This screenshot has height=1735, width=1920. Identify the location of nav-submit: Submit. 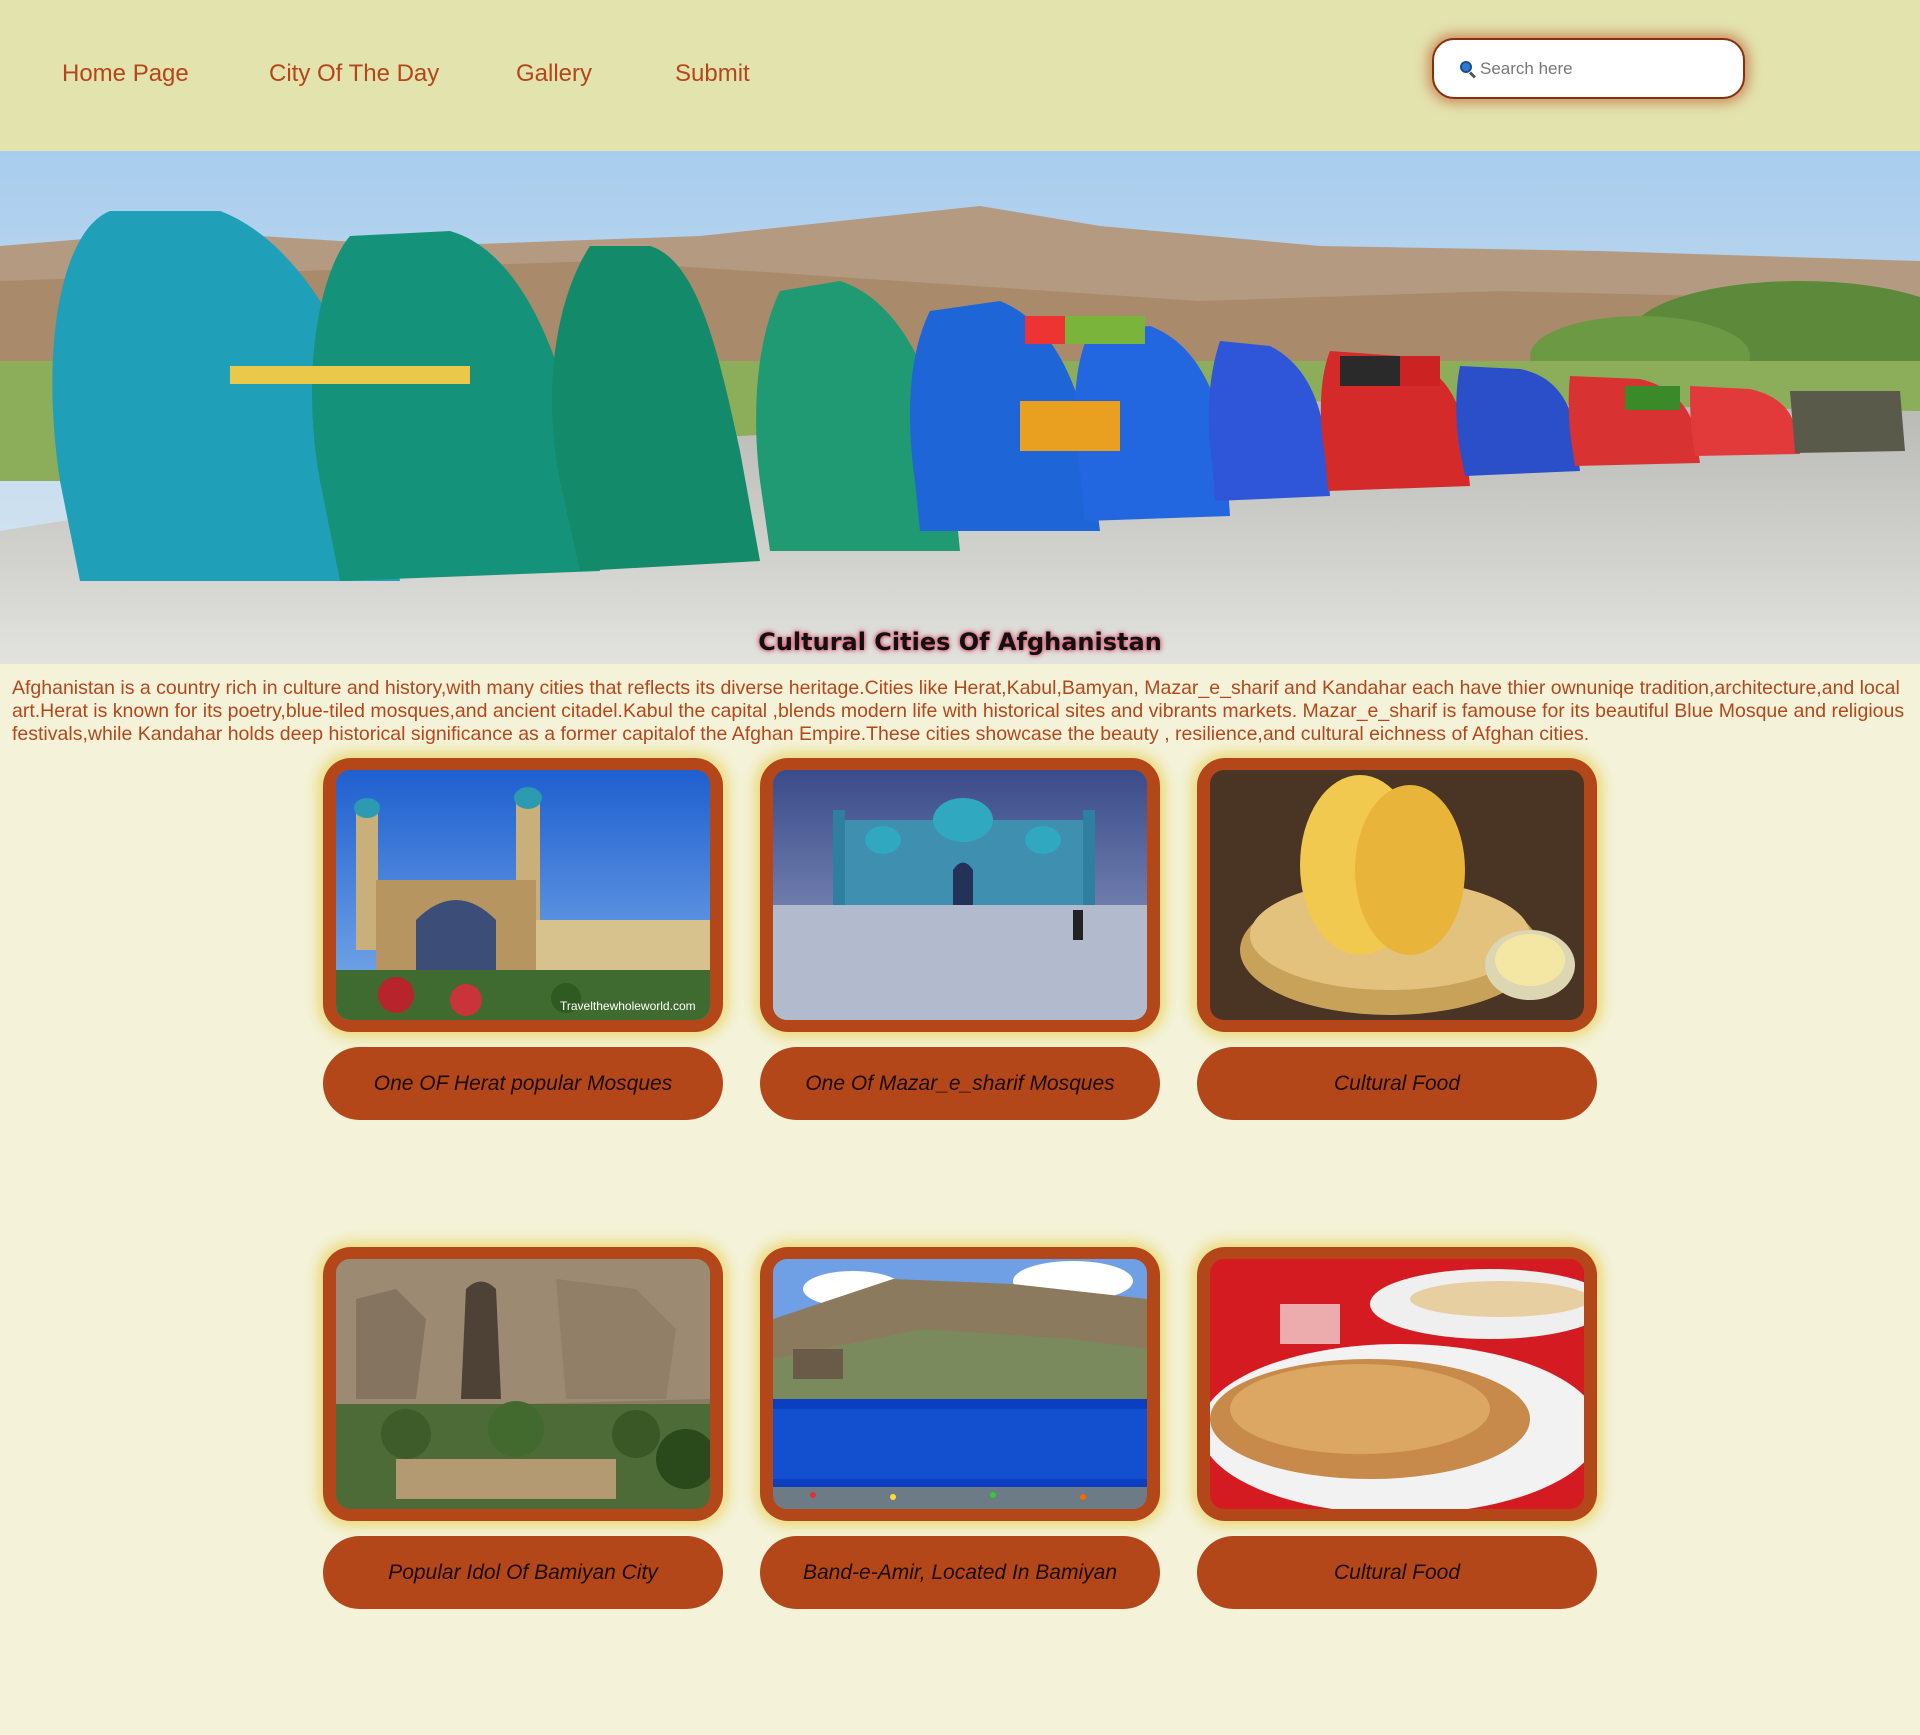
(712, 74).